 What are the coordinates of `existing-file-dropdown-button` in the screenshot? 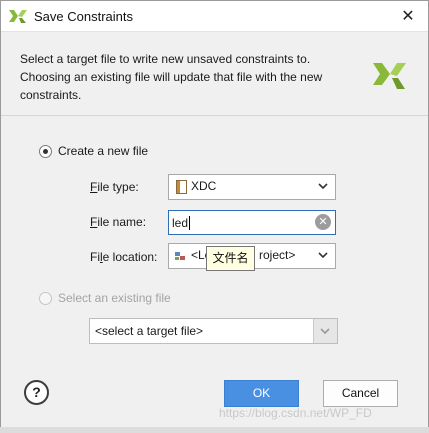 It's located at (325, 331).